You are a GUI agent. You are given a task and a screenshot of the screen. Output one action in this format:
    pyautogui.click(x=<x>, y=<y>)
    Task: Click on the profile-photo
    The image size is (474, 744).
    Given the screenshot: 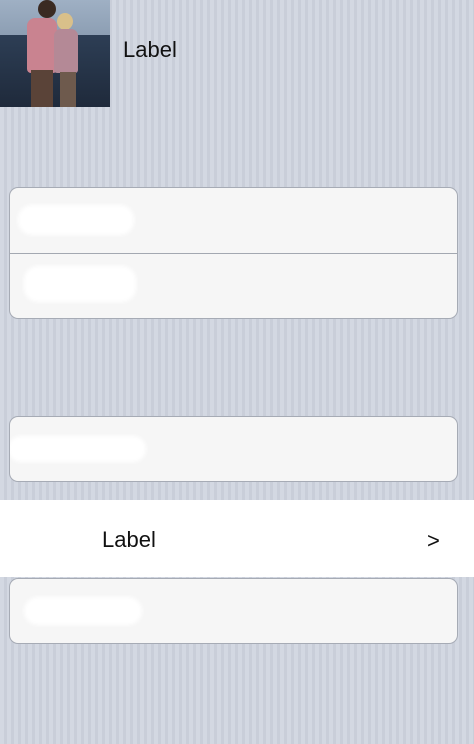 What is the action you would take?
    pyautogui.click(x=55, y=53)
    